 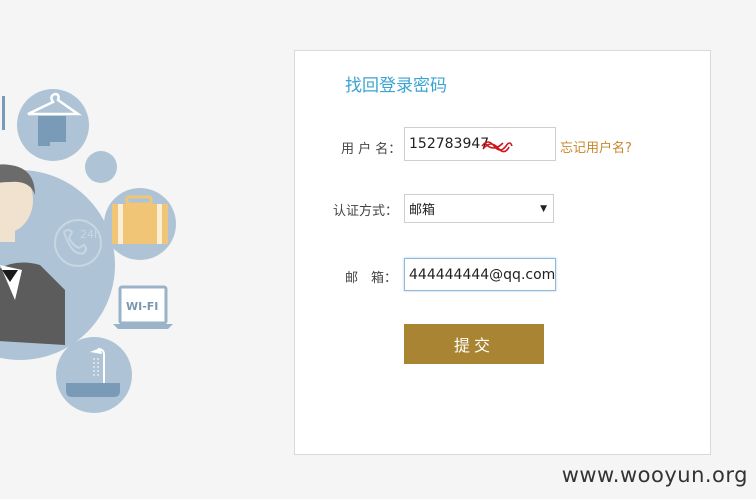 What do you see at coordinates (140, 224) in the screenshot?
I see `suitcase-icon` at bounding box center [140, 224].